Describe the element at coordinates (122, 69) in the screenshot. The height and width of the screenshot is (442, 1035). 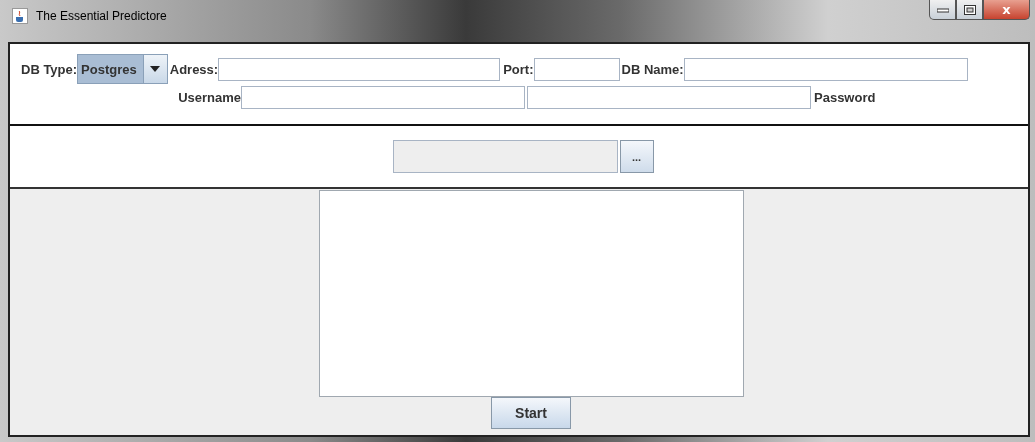
I see `db-type-dropdown: Postgres` at that location.